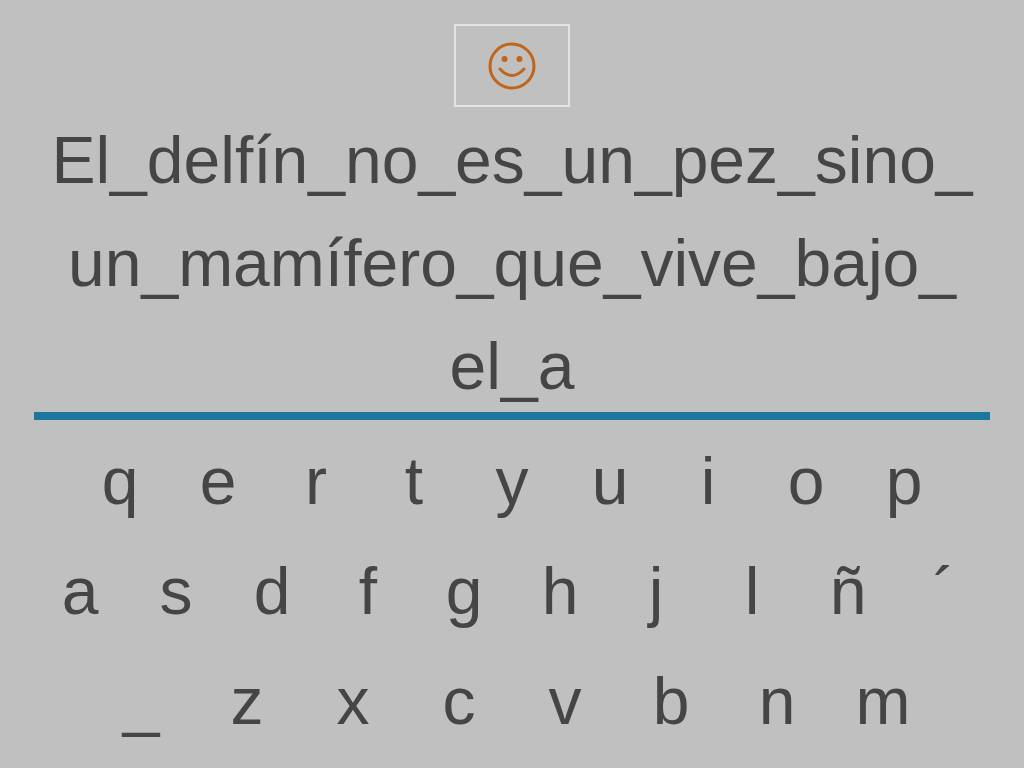  I want to click on letter-key: i, so click(708, 481).